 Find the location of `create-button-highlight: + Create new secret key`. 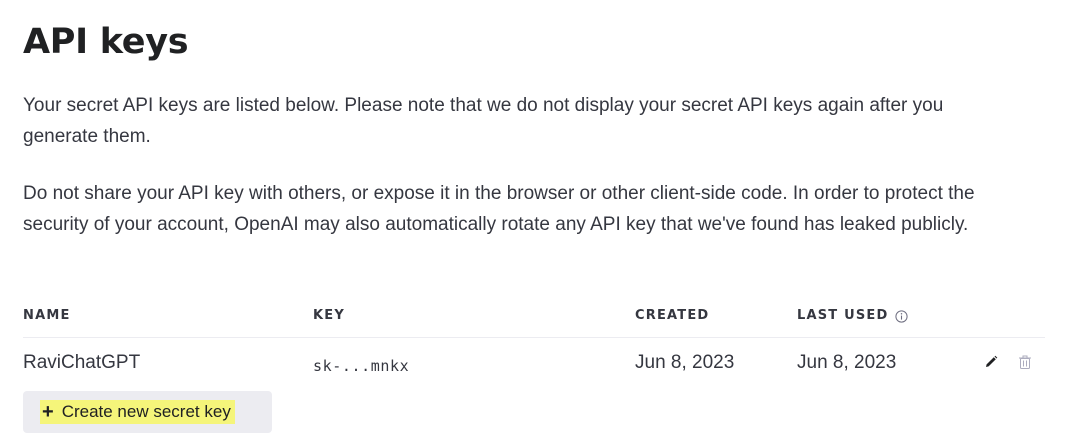

create-button-highlight: + Create new secret key is located at coordinates (137, 412).